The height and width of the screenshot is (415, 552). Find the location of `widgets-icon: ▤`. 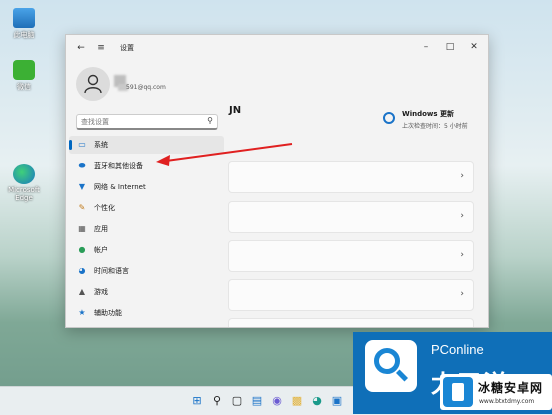

widgets-icon: ▤ is located at coordinates (257, 401).